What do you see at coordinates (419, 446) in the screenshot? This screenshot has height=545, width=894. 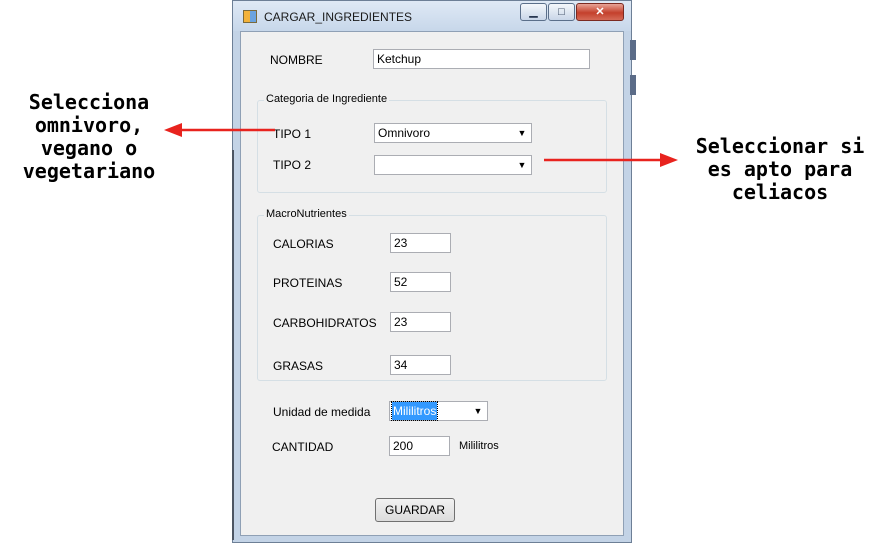 I see `cantidad-input: 200` at bounding box center [419, 446].